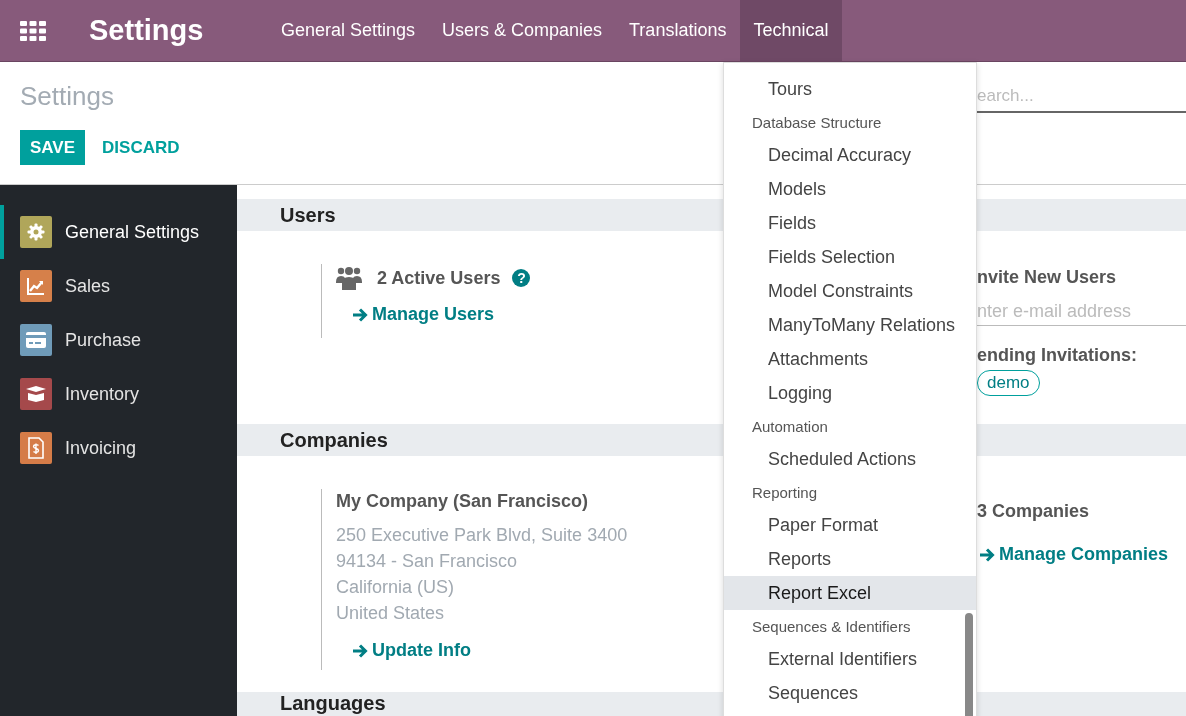  I want to click on app-title: Settings, so click(146, 30).